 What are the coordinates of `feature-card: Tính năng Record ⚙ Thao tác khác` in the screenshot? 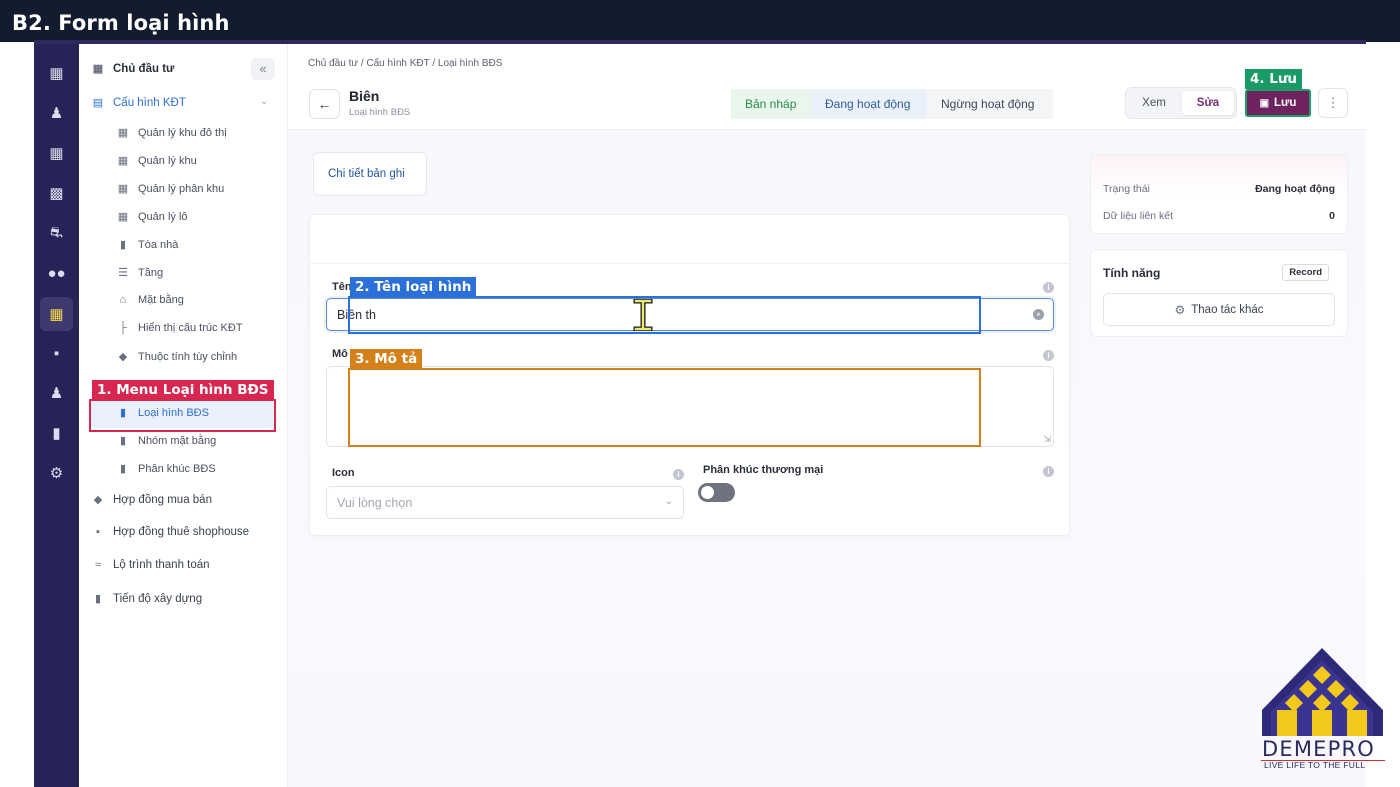 It's located at (1219, 293).